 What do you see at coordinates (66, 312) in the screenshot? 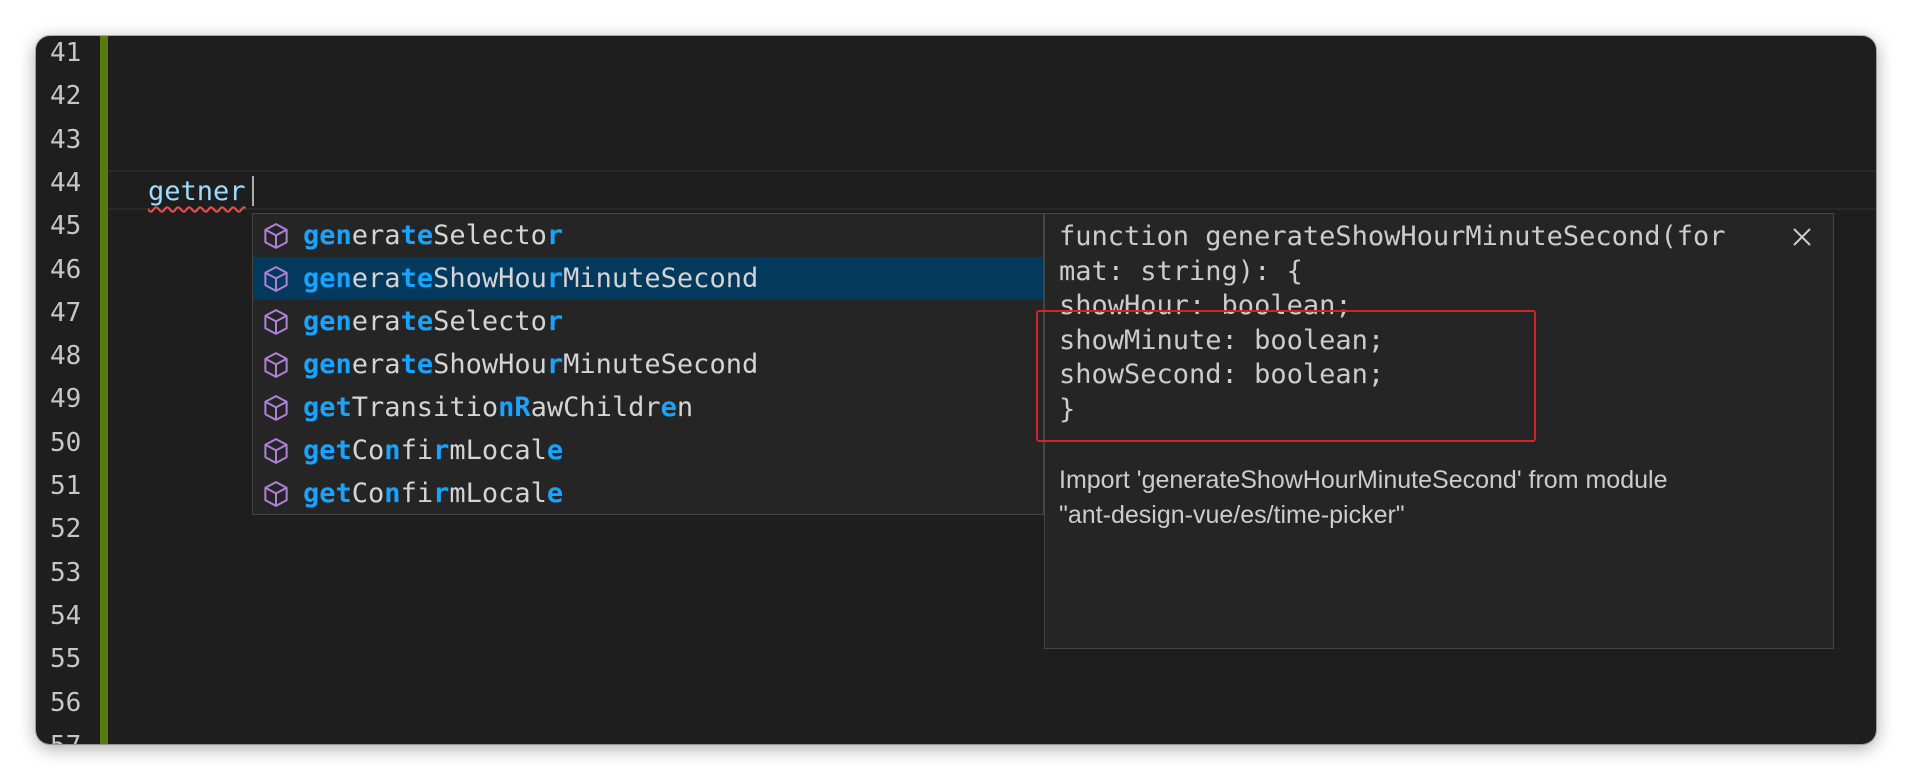
I see `line-number: 47` at bounding box center [66, 312].